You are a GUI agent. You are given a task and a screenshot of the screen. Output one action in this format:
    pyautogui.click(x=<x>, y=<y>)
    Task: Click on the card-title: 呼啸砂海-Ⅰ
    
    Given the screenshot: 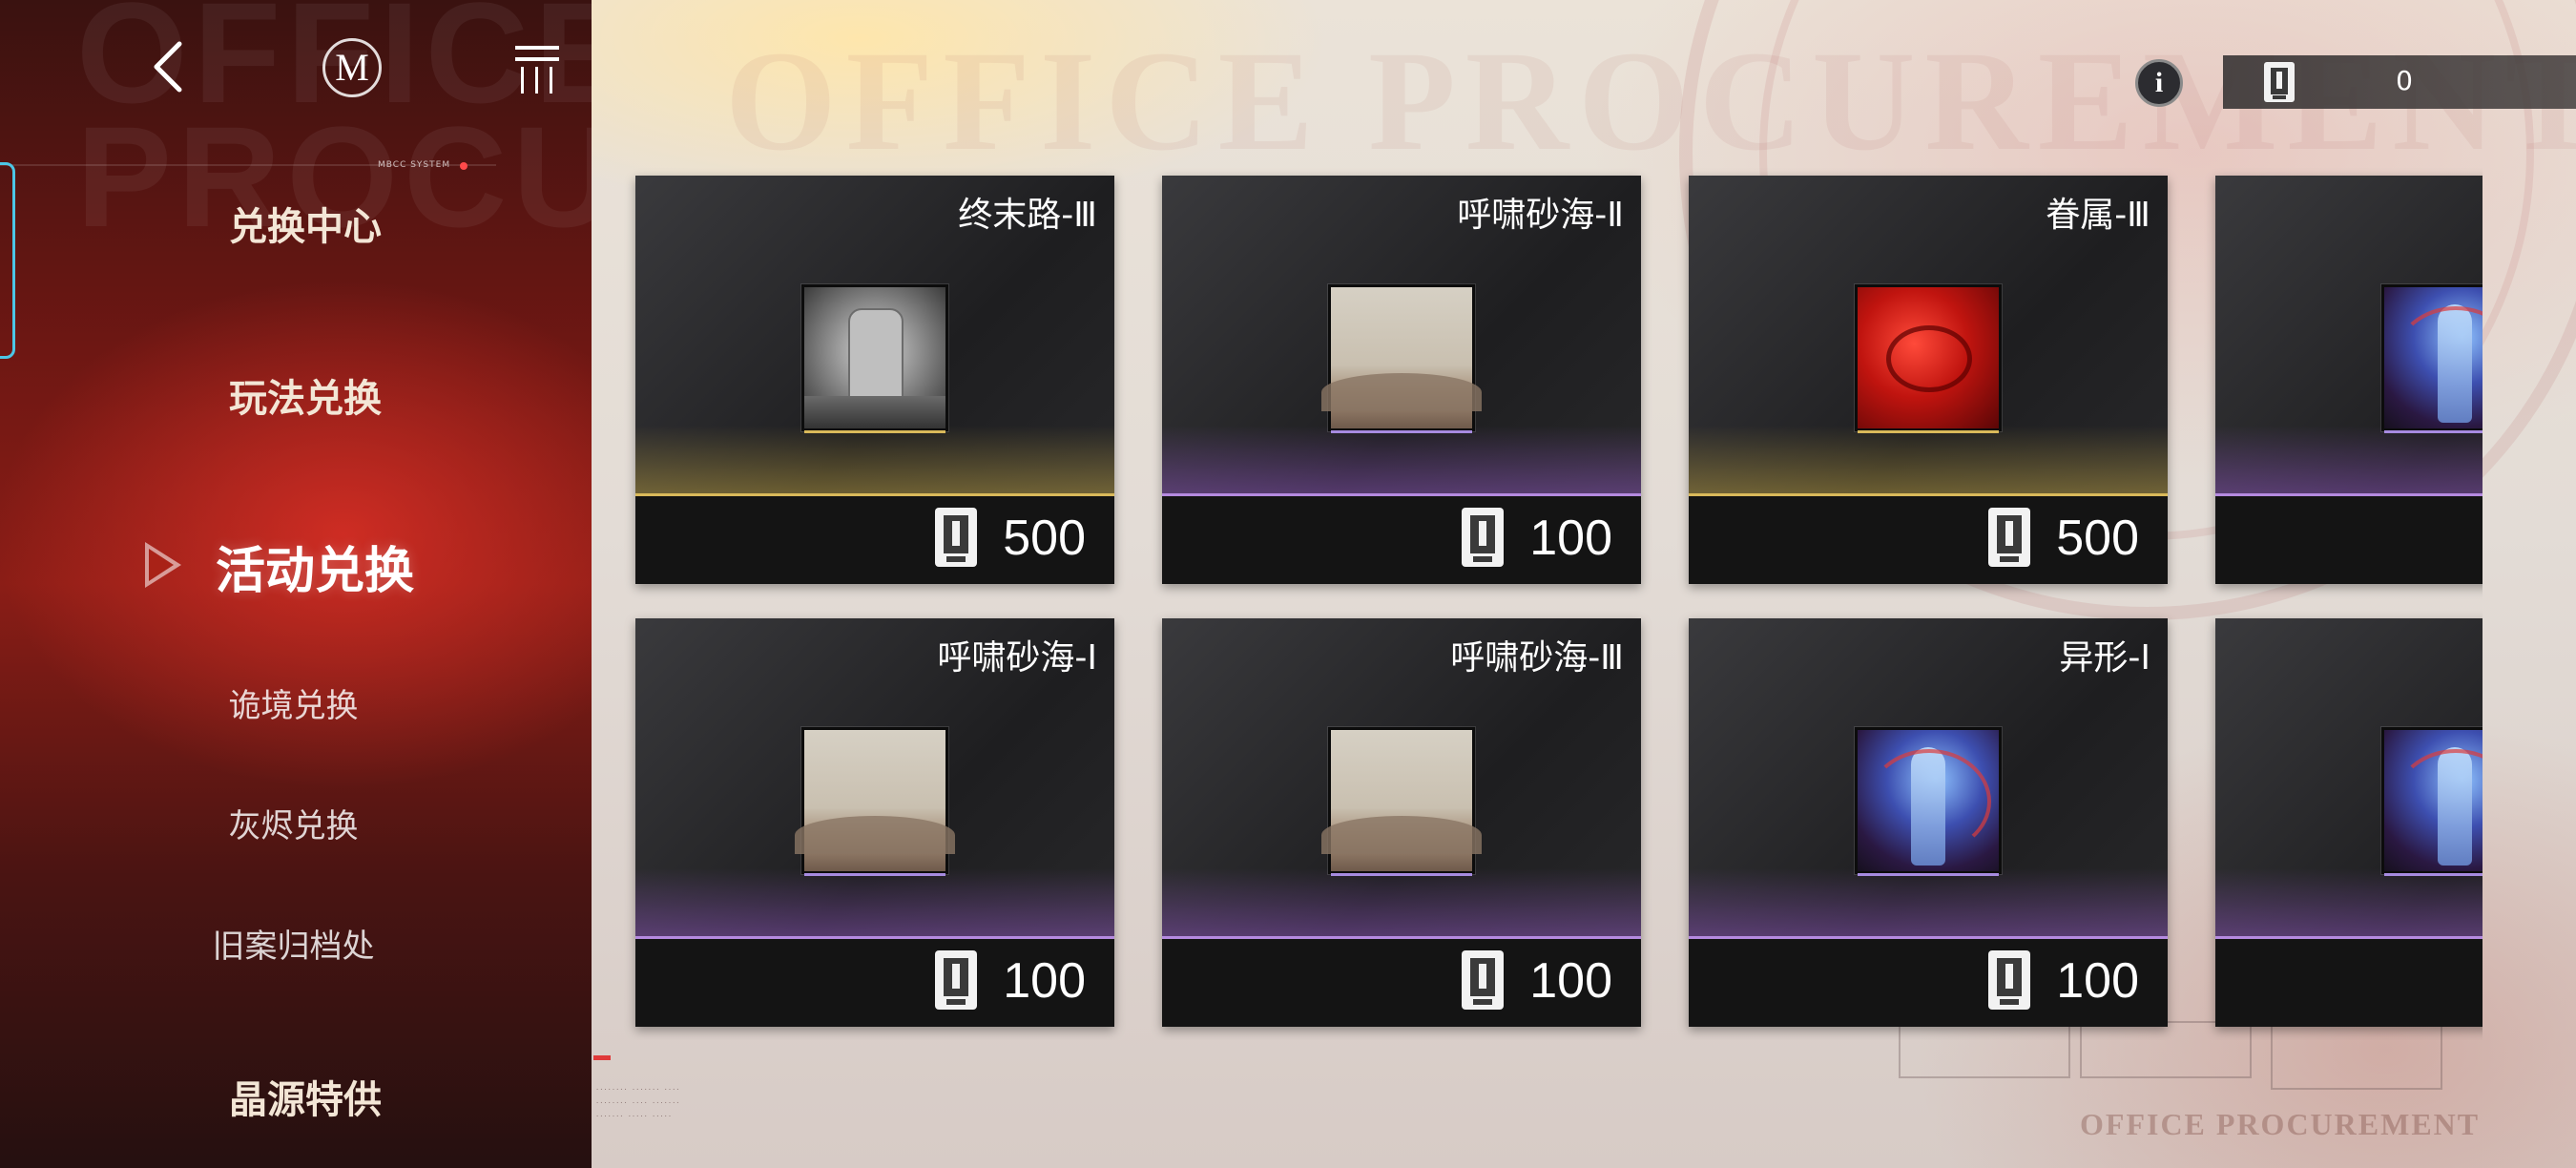 What is the action you would take?
    pyautogui.click(x=1017, y=658)
    